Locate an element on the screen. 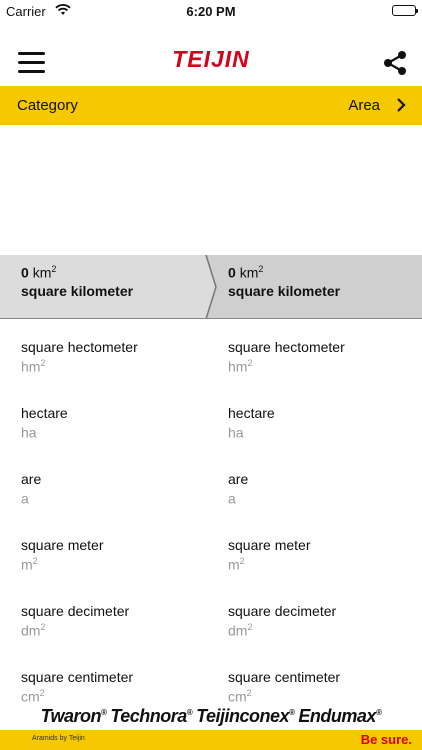 The width and height of the screenshot is (422, 750). from-unit-cell: 0 km2 square kilometer is located at coordinates (77, 281).